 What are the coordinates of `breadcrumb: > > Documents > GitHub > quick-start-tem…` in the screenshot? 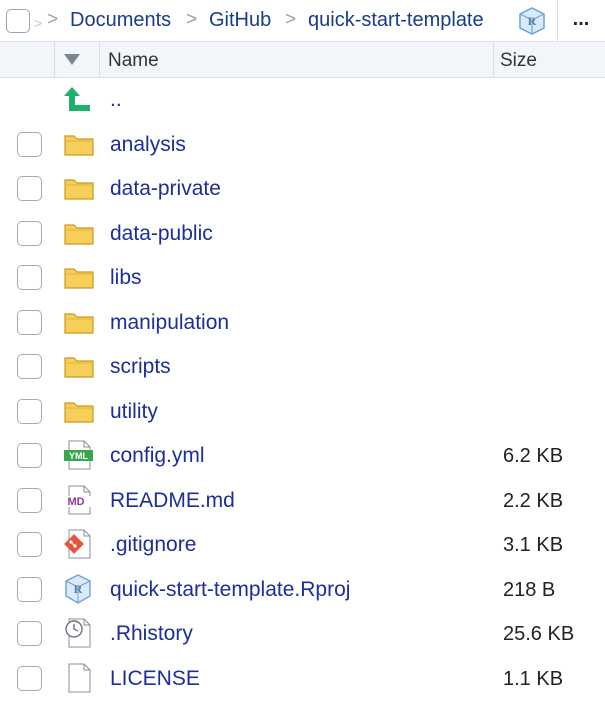 It's located at (302, 21).